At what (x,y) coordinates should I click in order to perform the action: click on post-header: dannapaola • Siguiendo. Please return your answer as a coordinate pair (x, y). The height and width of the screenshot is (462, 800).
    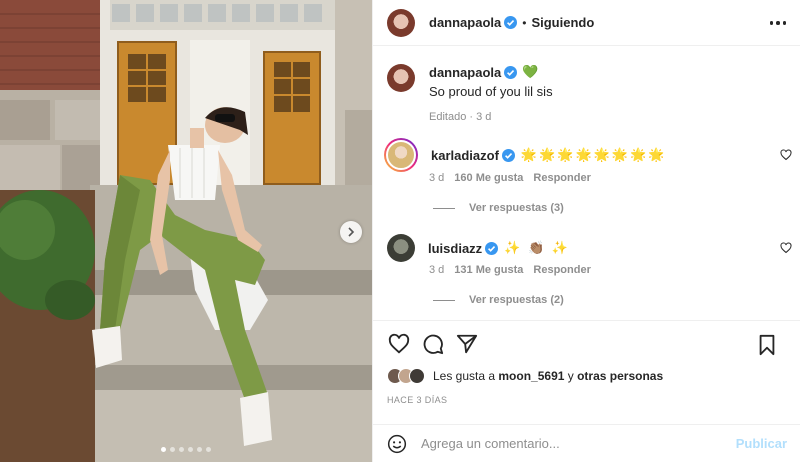
    Looking at the image, I should click on (586, 23).